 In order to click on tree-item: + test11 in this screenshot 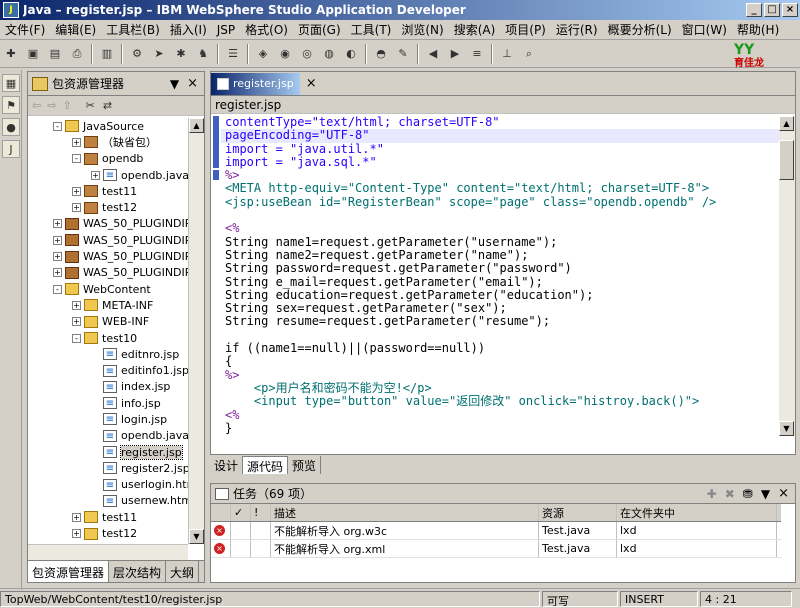, I will do `click(109, 191)`.